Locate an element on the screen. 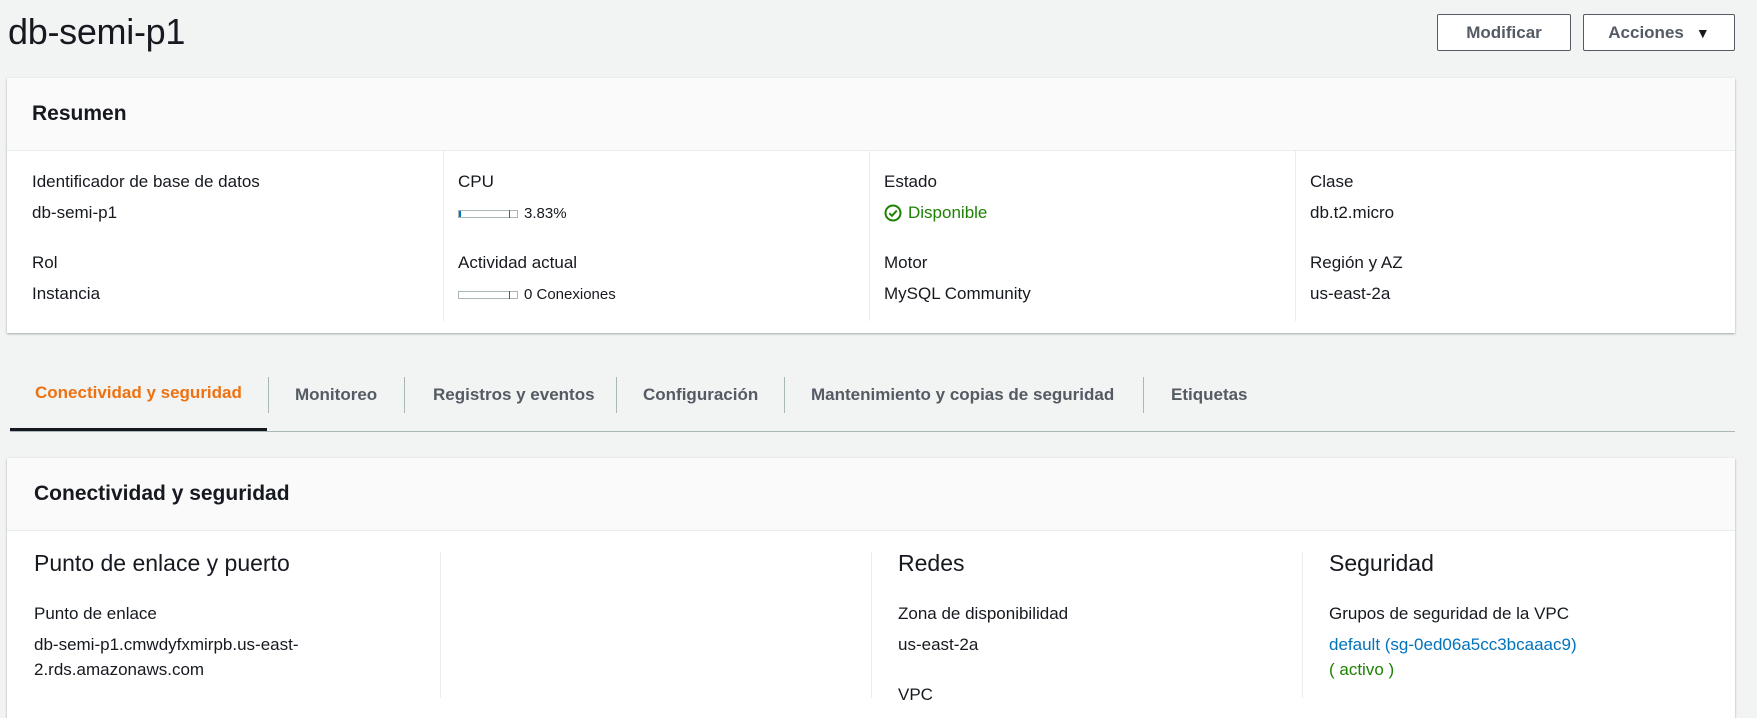  status-value: Disponible is located at coordinates (948, 212).